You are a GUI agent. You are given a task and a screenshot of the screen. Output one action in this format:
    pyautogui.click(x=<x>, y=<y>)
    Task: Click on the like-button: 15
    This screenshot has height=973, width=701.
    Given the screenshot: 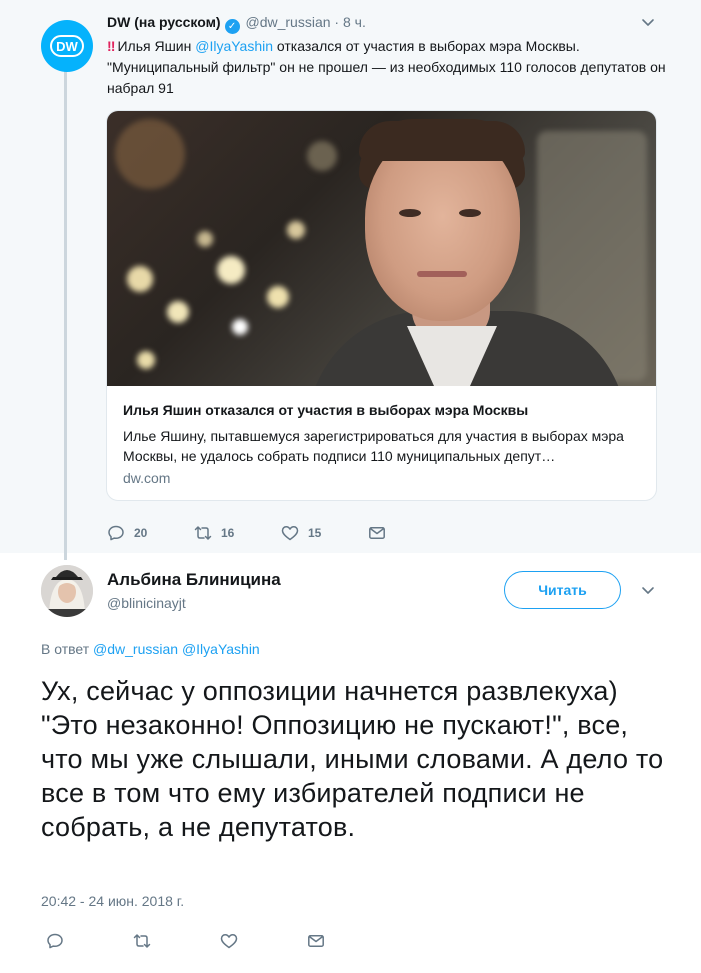 What is the action you would take?
    pyautogui.click(x=324, y=533)
    